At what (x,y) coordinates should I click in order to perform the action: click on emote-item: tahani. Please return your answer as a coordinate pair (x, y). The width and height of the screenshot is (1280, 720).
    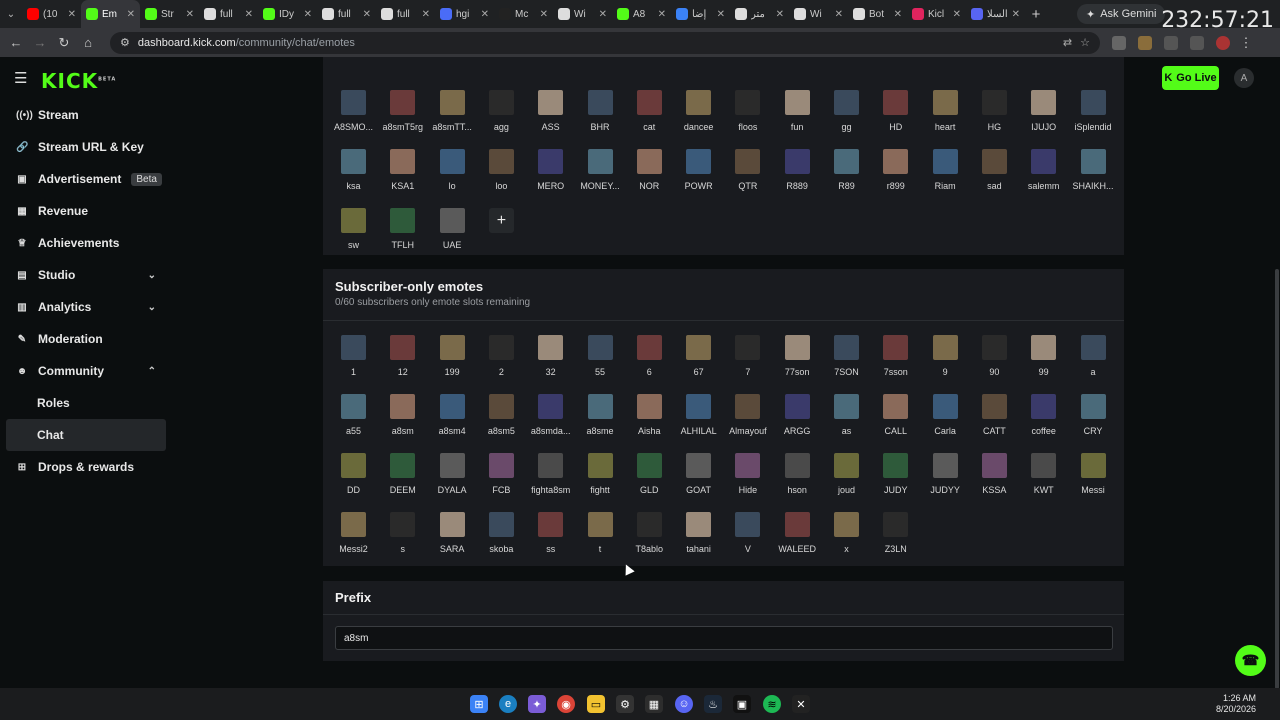
    Looking at the image, I should click on (698, 538).